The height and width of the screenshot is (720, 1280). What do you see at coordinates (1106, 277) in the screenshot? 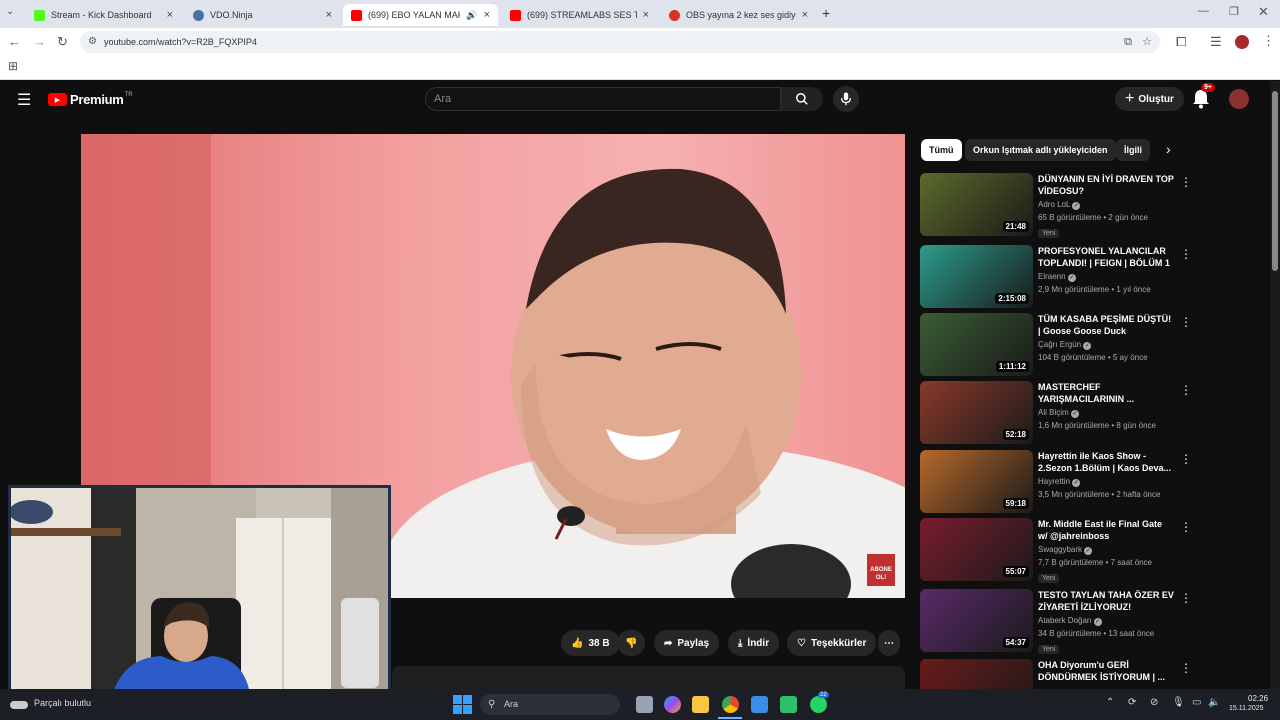
I see `channel-name: Elraenn ✓` at bounding box center [1106, 277].